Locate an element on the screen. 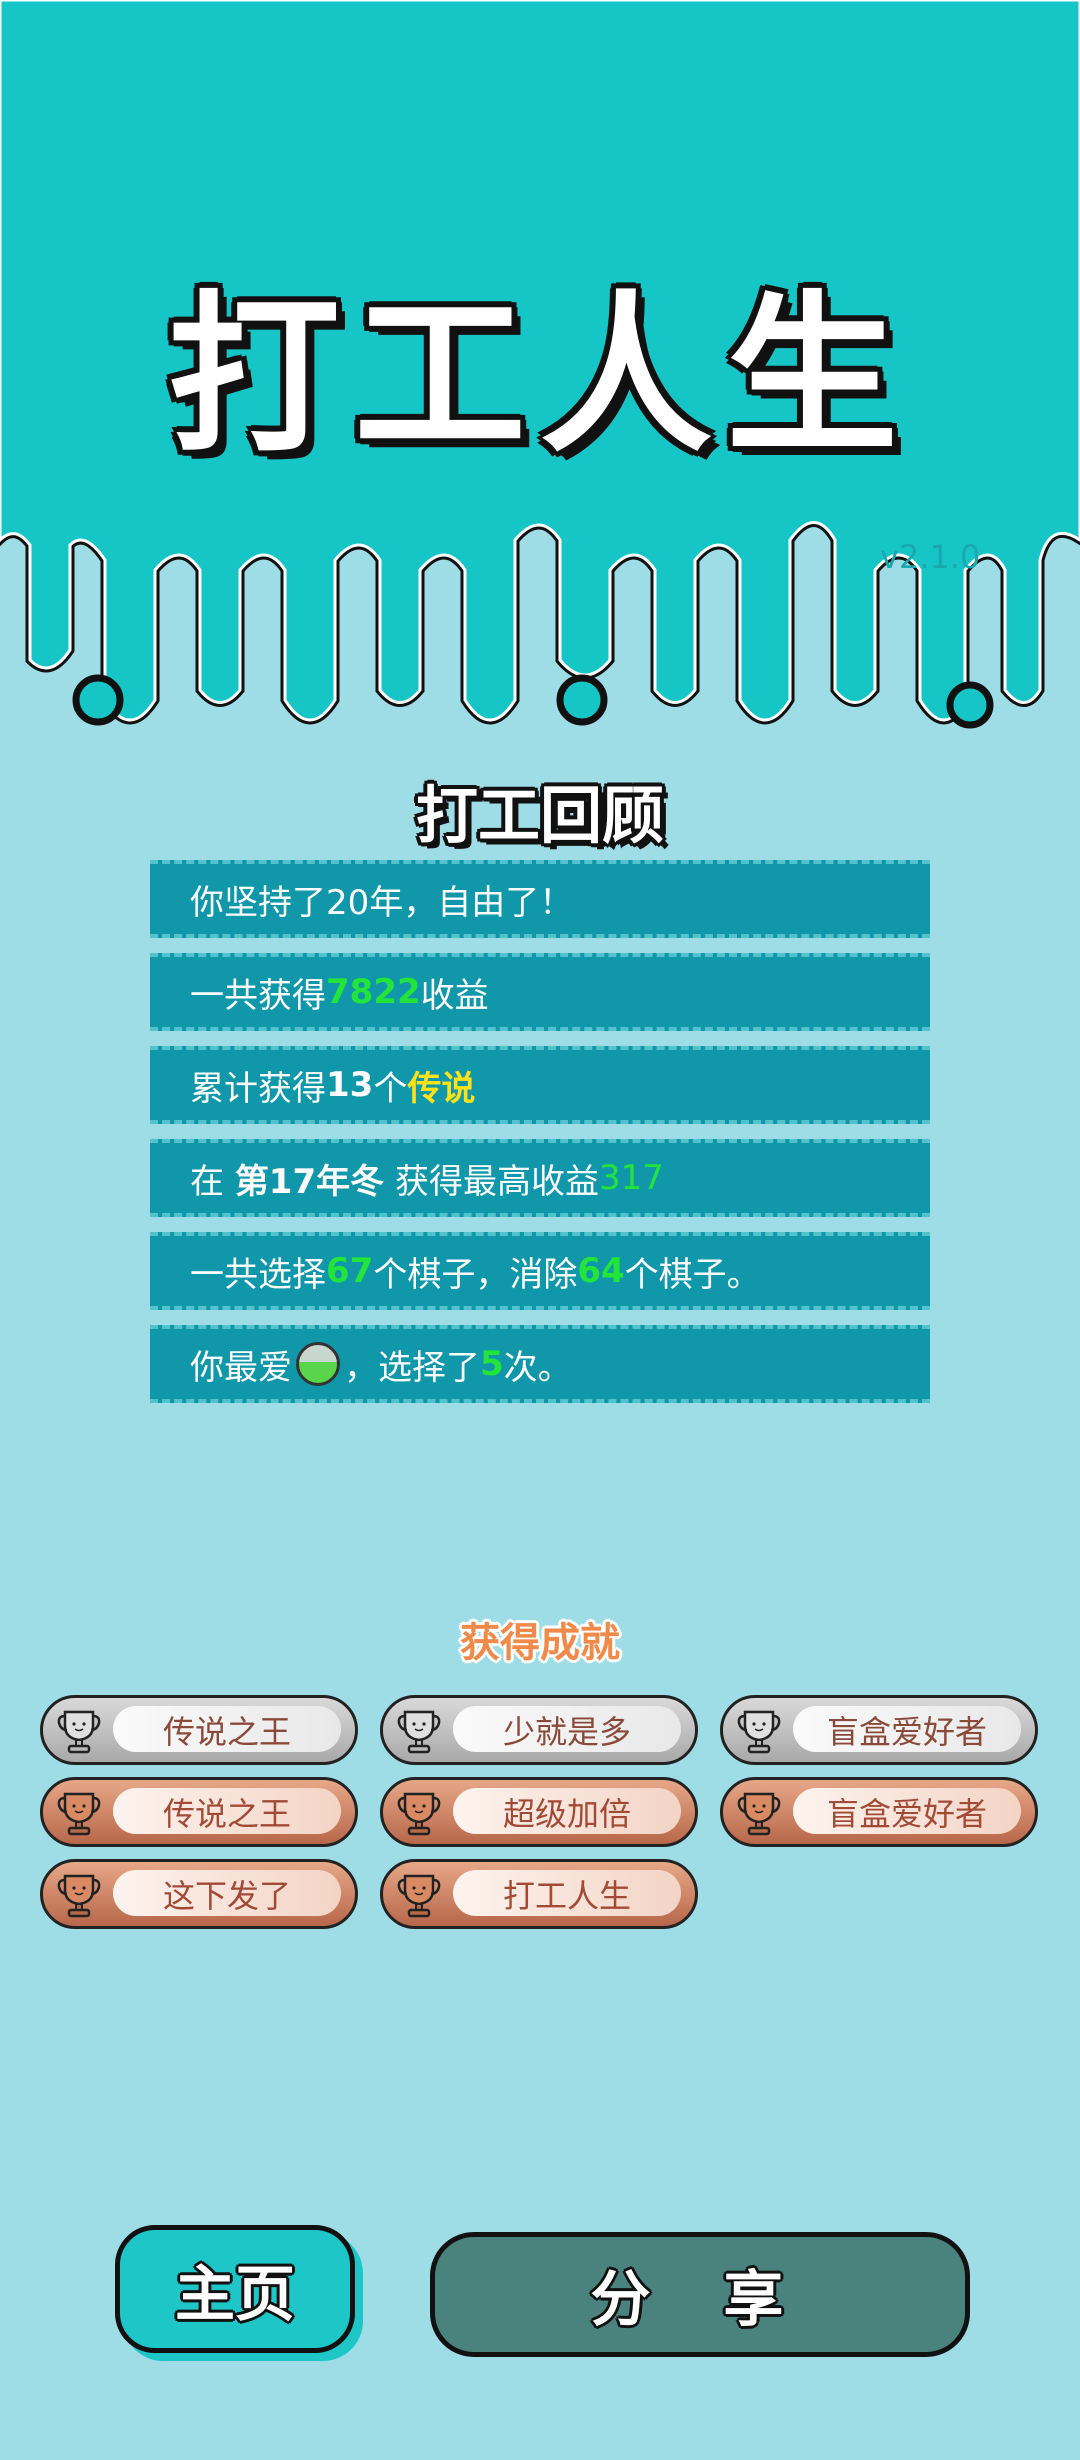 Image resolution: width=1080 pixels, height=2460 pixels. achievement-badge: 这下发了 is located at coordinates (199, 1894).